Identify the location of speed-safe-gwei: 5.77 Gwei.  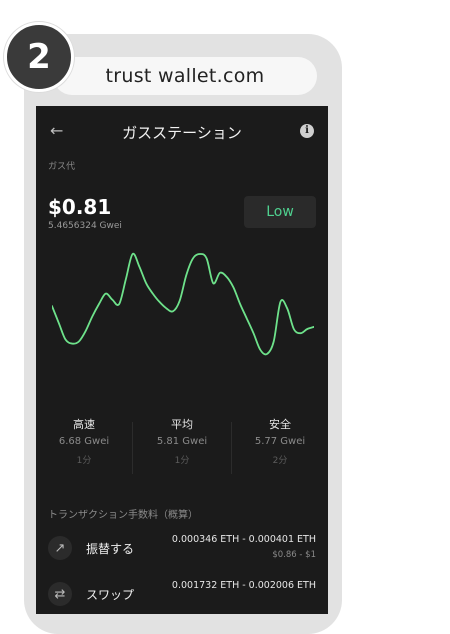
(280, 441).